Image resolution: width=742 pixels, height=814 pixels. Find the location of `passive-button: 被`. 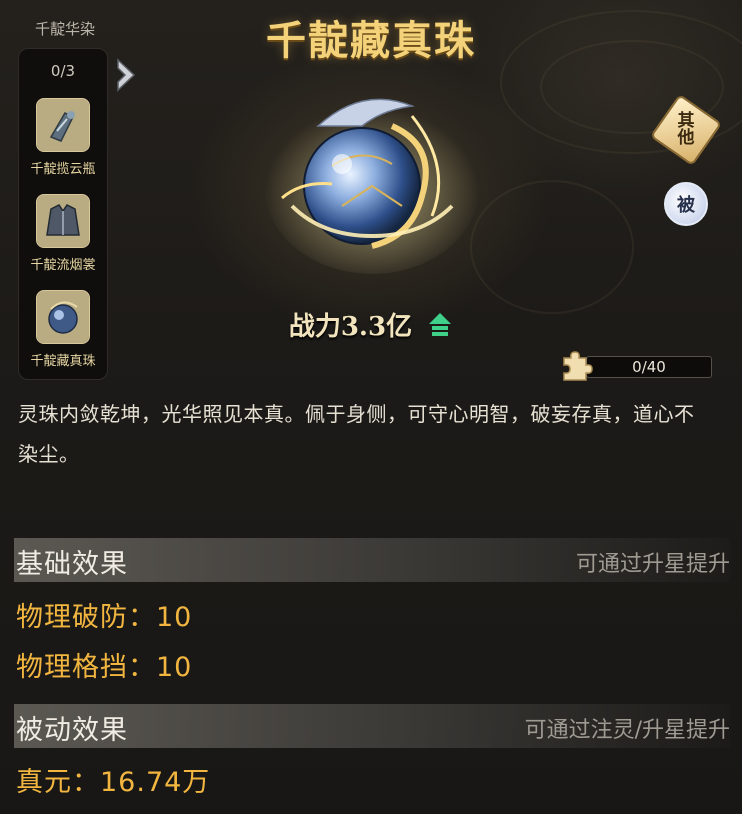

passive-button: 被 is located at coordinates (686, 204).